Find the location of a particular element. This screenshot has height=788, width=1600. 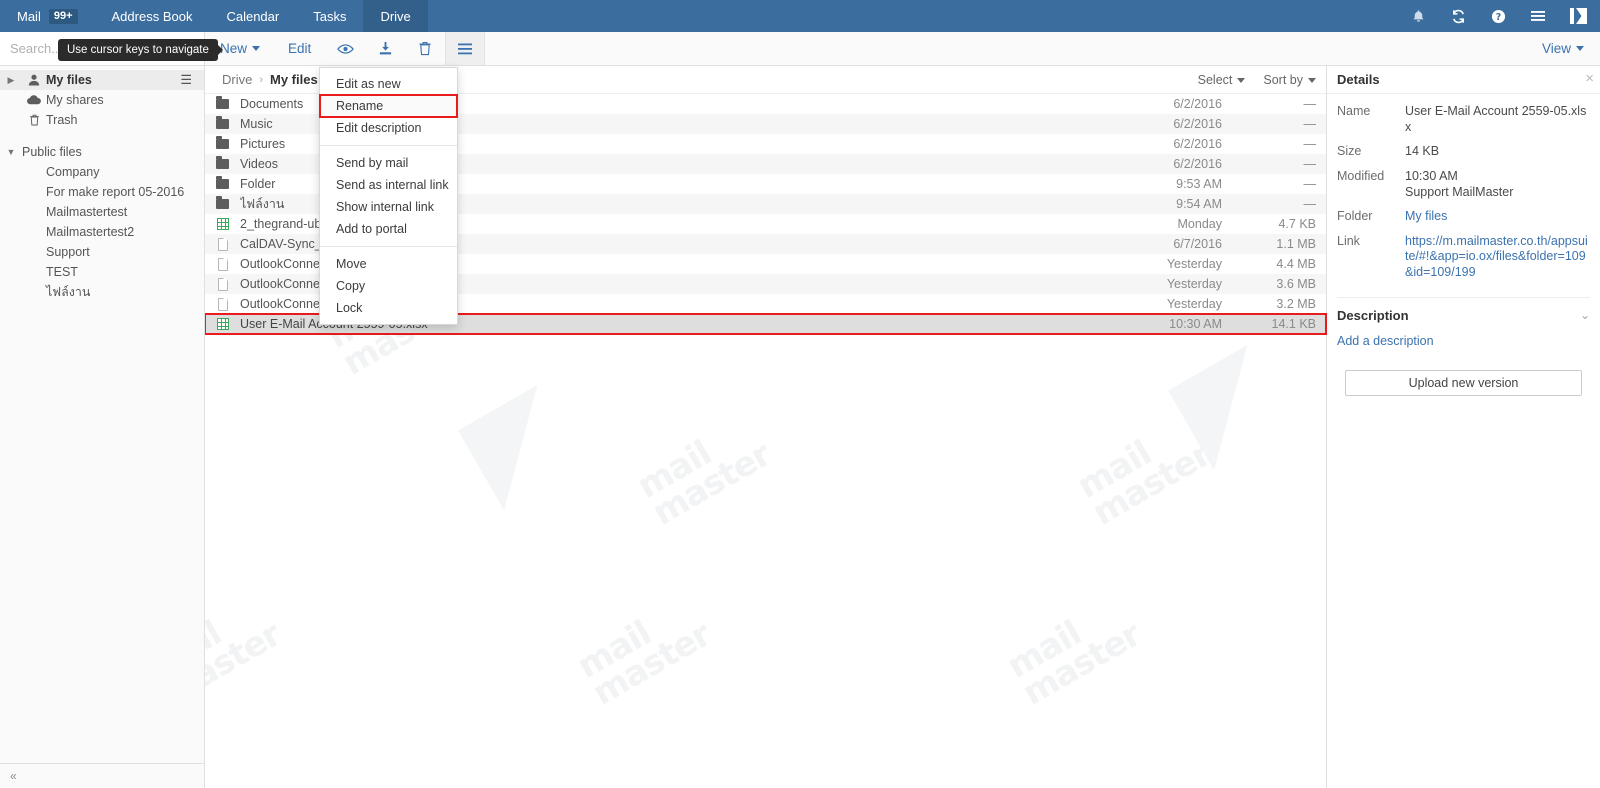

sidebar-item-company: Company is located at coordinates (102, 172).